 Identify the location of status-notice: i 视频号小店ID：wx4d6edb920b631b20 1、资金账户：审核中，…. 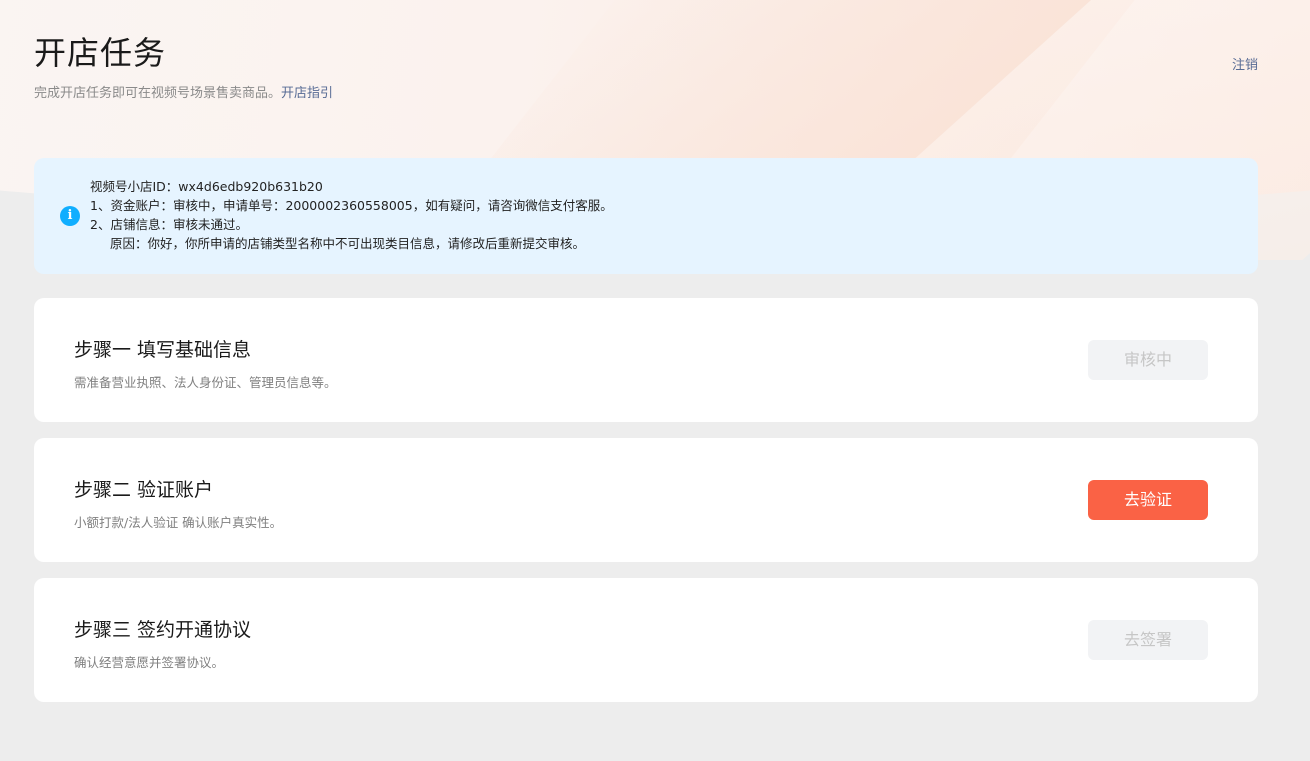
(646, 216).